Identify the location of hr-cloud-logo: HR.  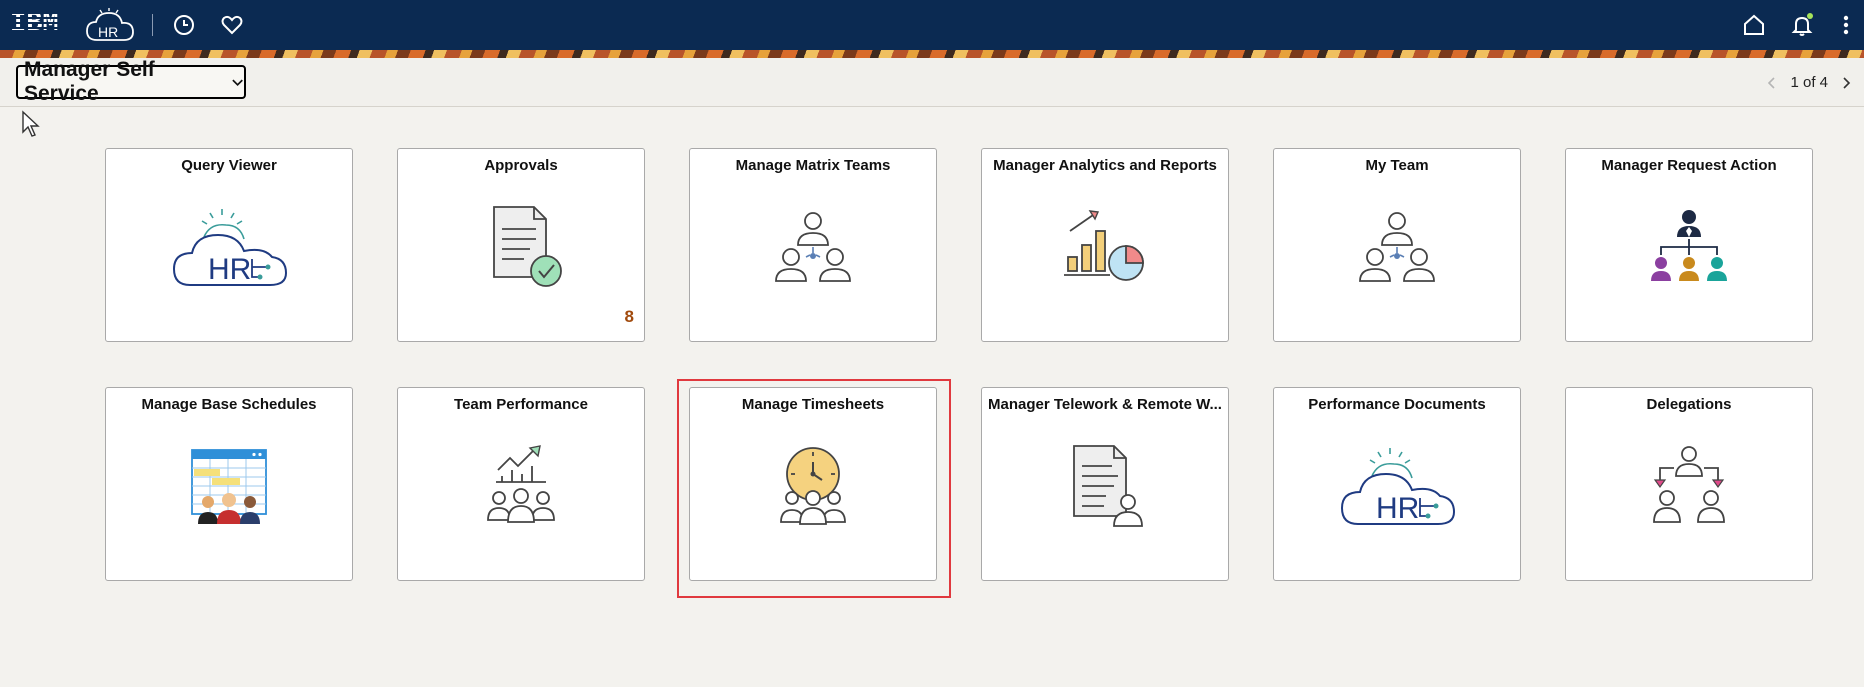
(110, 24).